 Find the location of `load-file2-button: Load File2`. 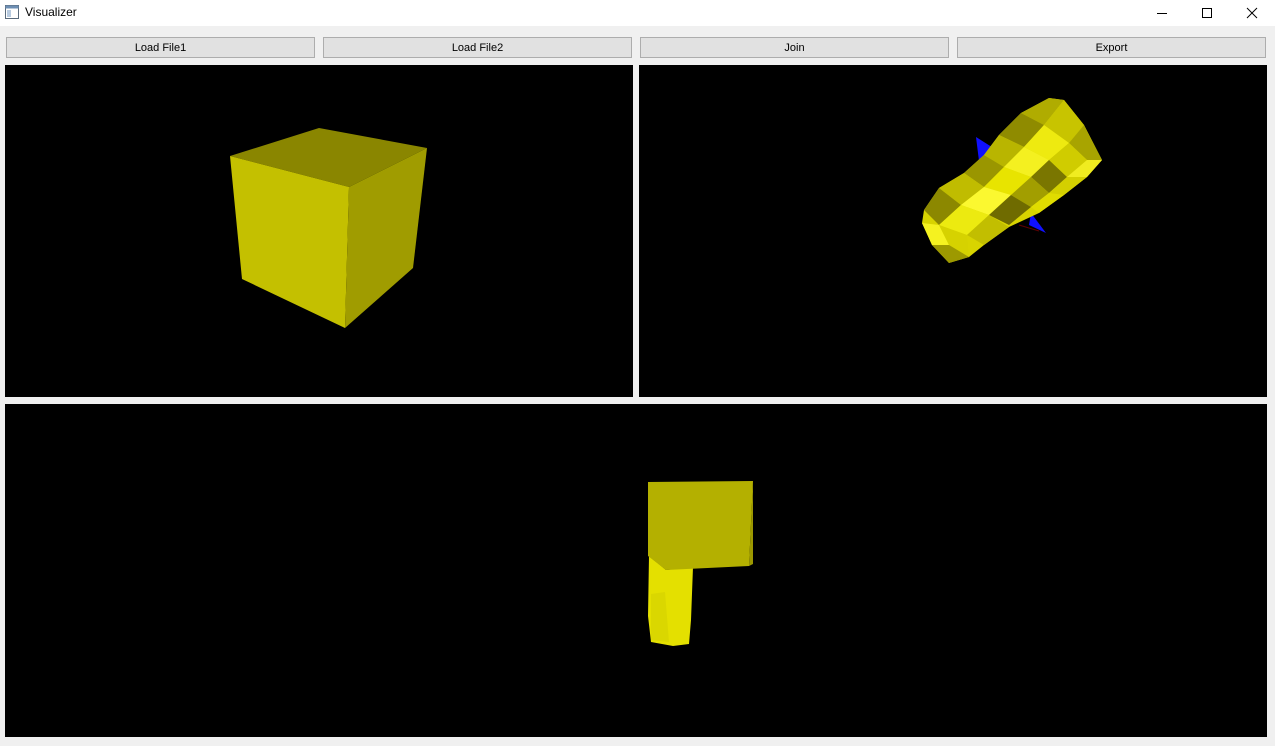

load-file2-button: Load File2 is located at coordinates (477, 47).